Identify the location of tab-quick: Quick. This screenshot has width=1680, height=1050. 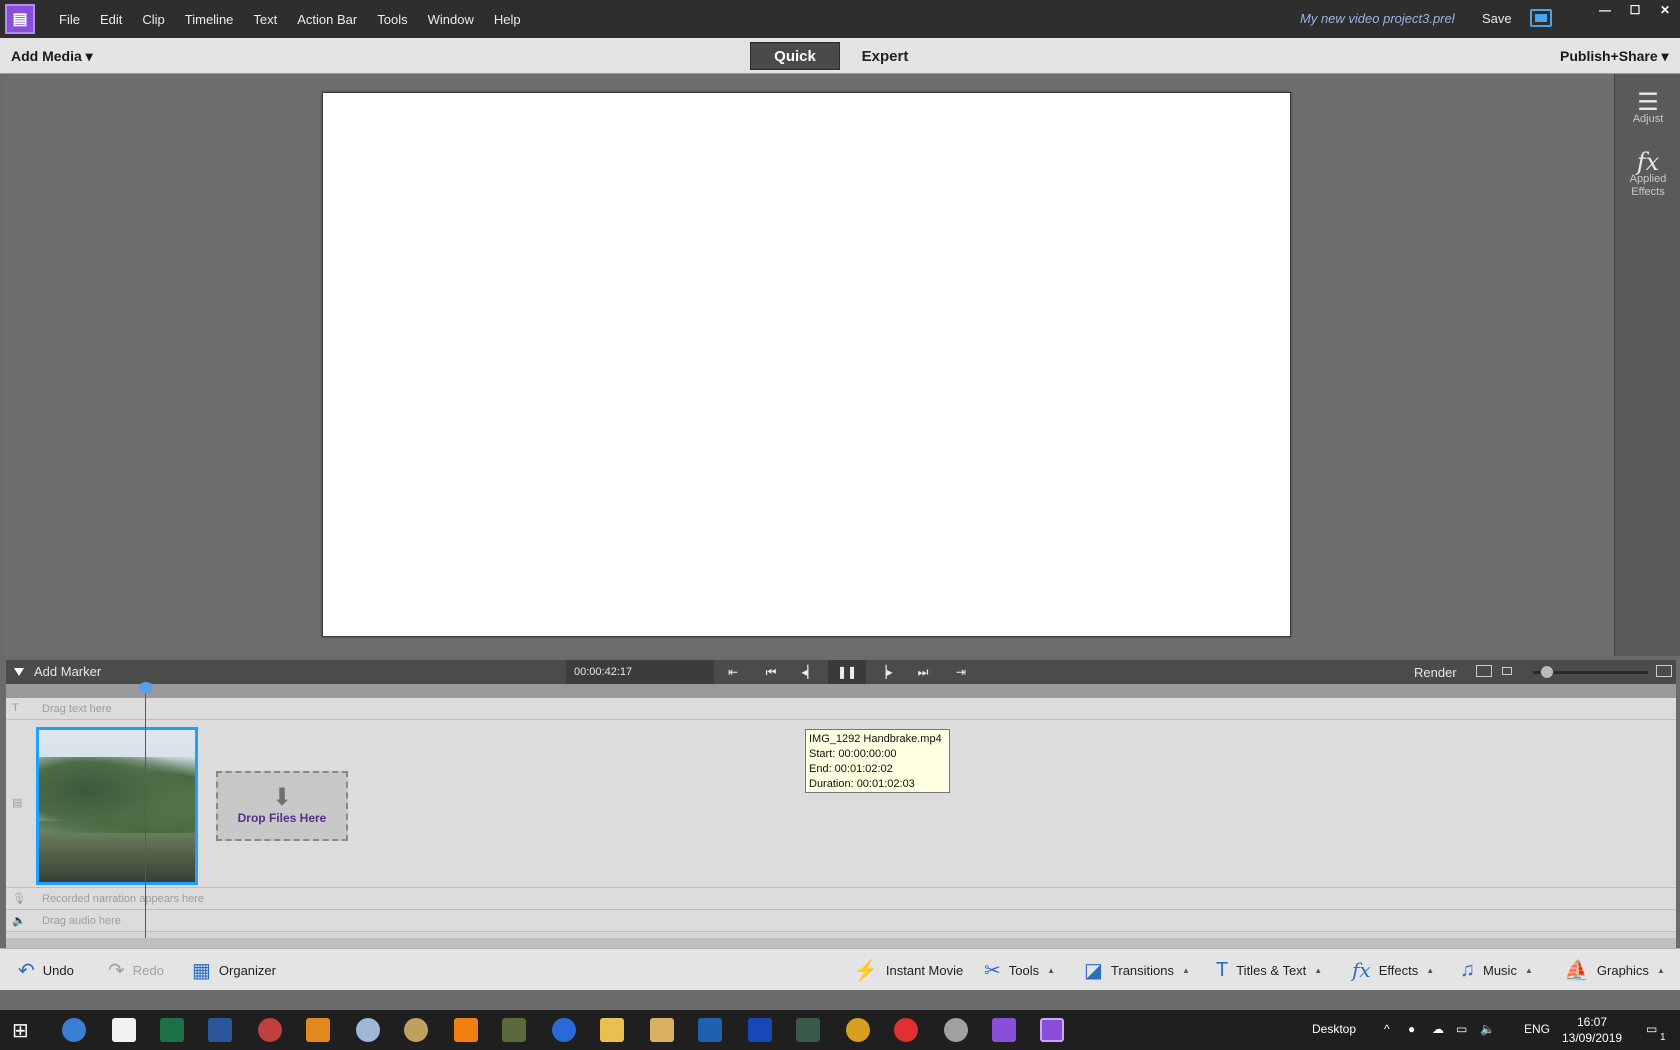
(795, 56).